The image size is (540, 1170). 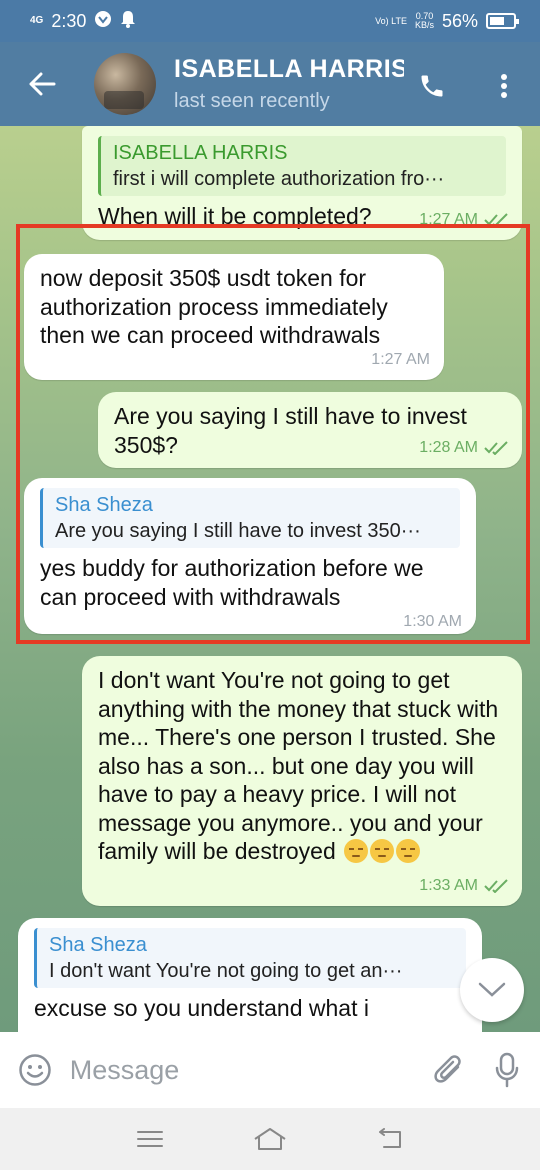 I want to click on chat-title: ISABELLA HARRIS, so click(x=289, y=69).